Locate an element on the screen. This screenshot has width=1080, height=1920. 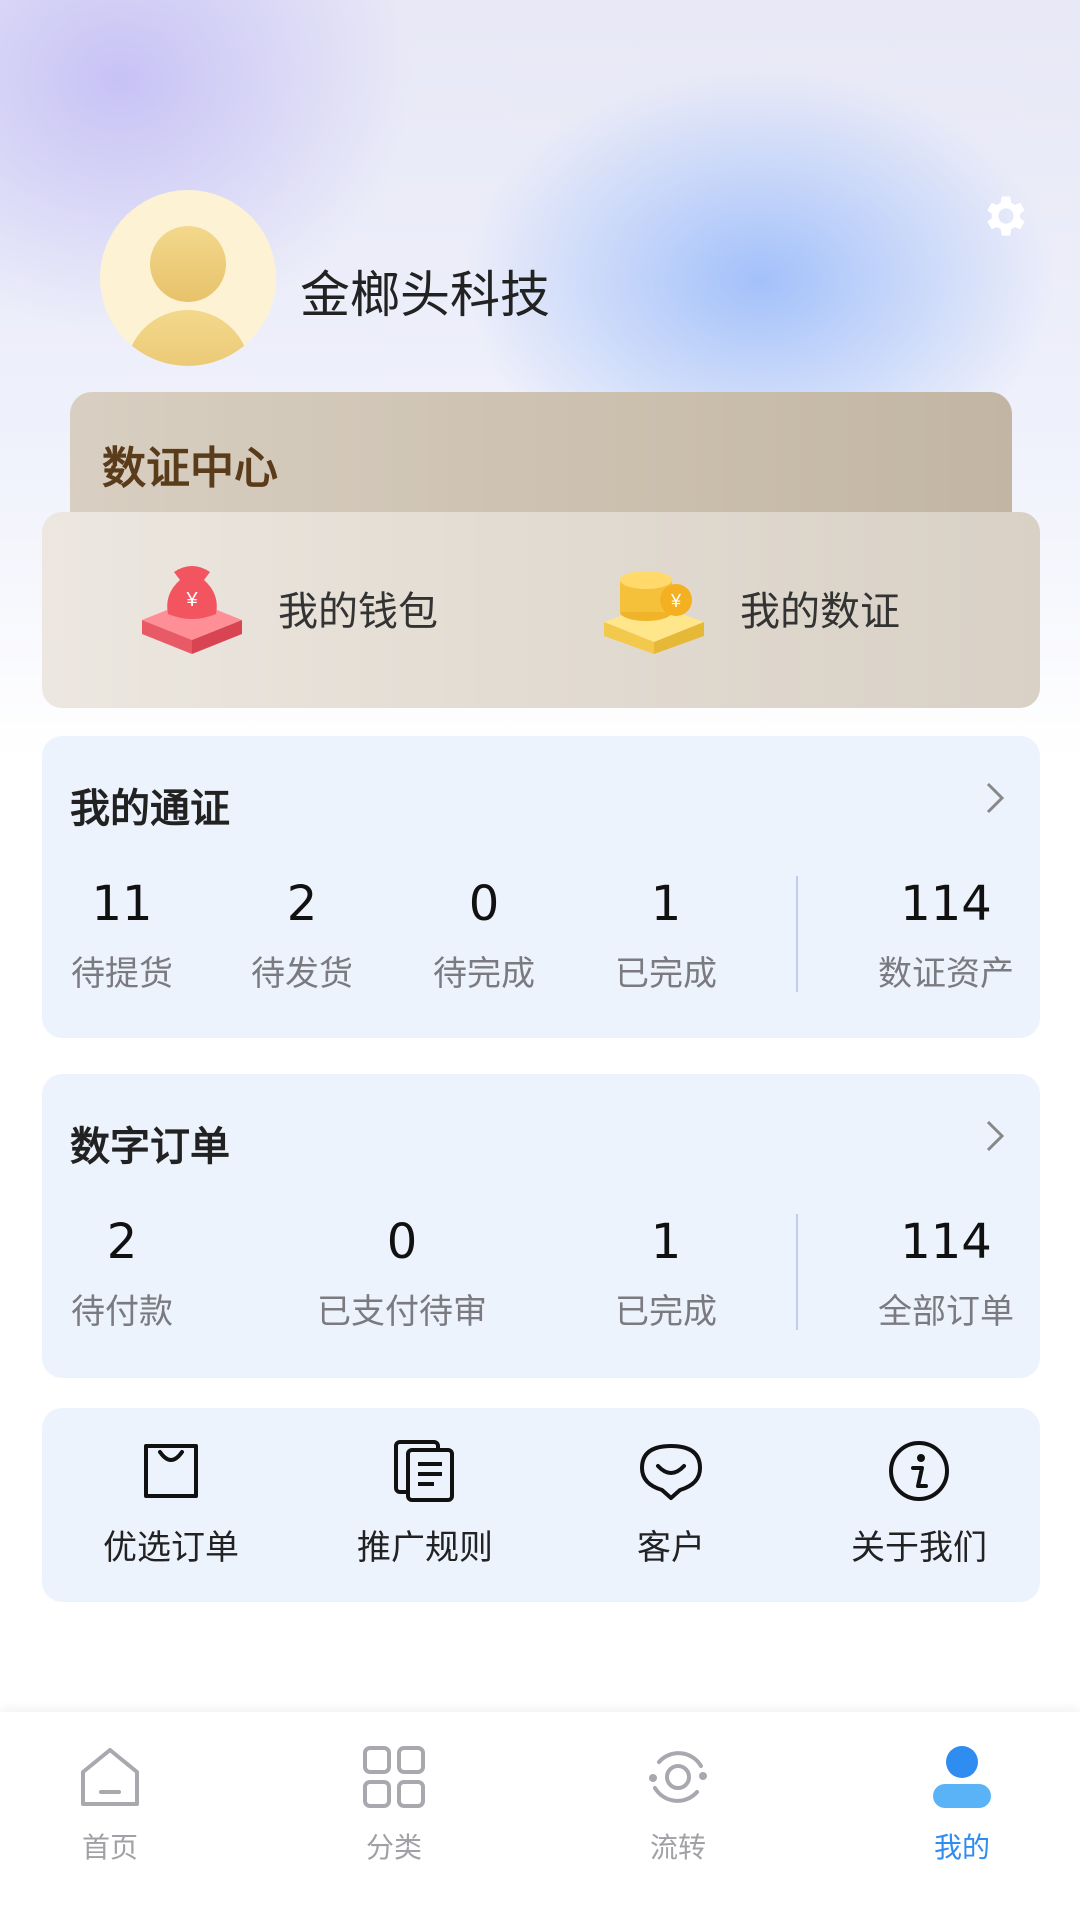
shopping-bag-icon is located at coordinates (171, 1471).